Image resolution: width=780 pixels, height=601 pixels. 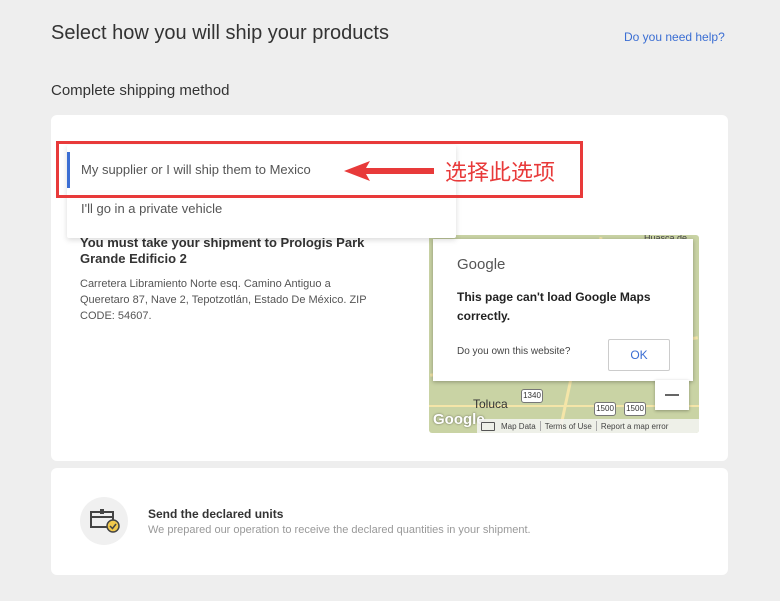 I want to click on units-icon-circle, so click(x=104, y=521).